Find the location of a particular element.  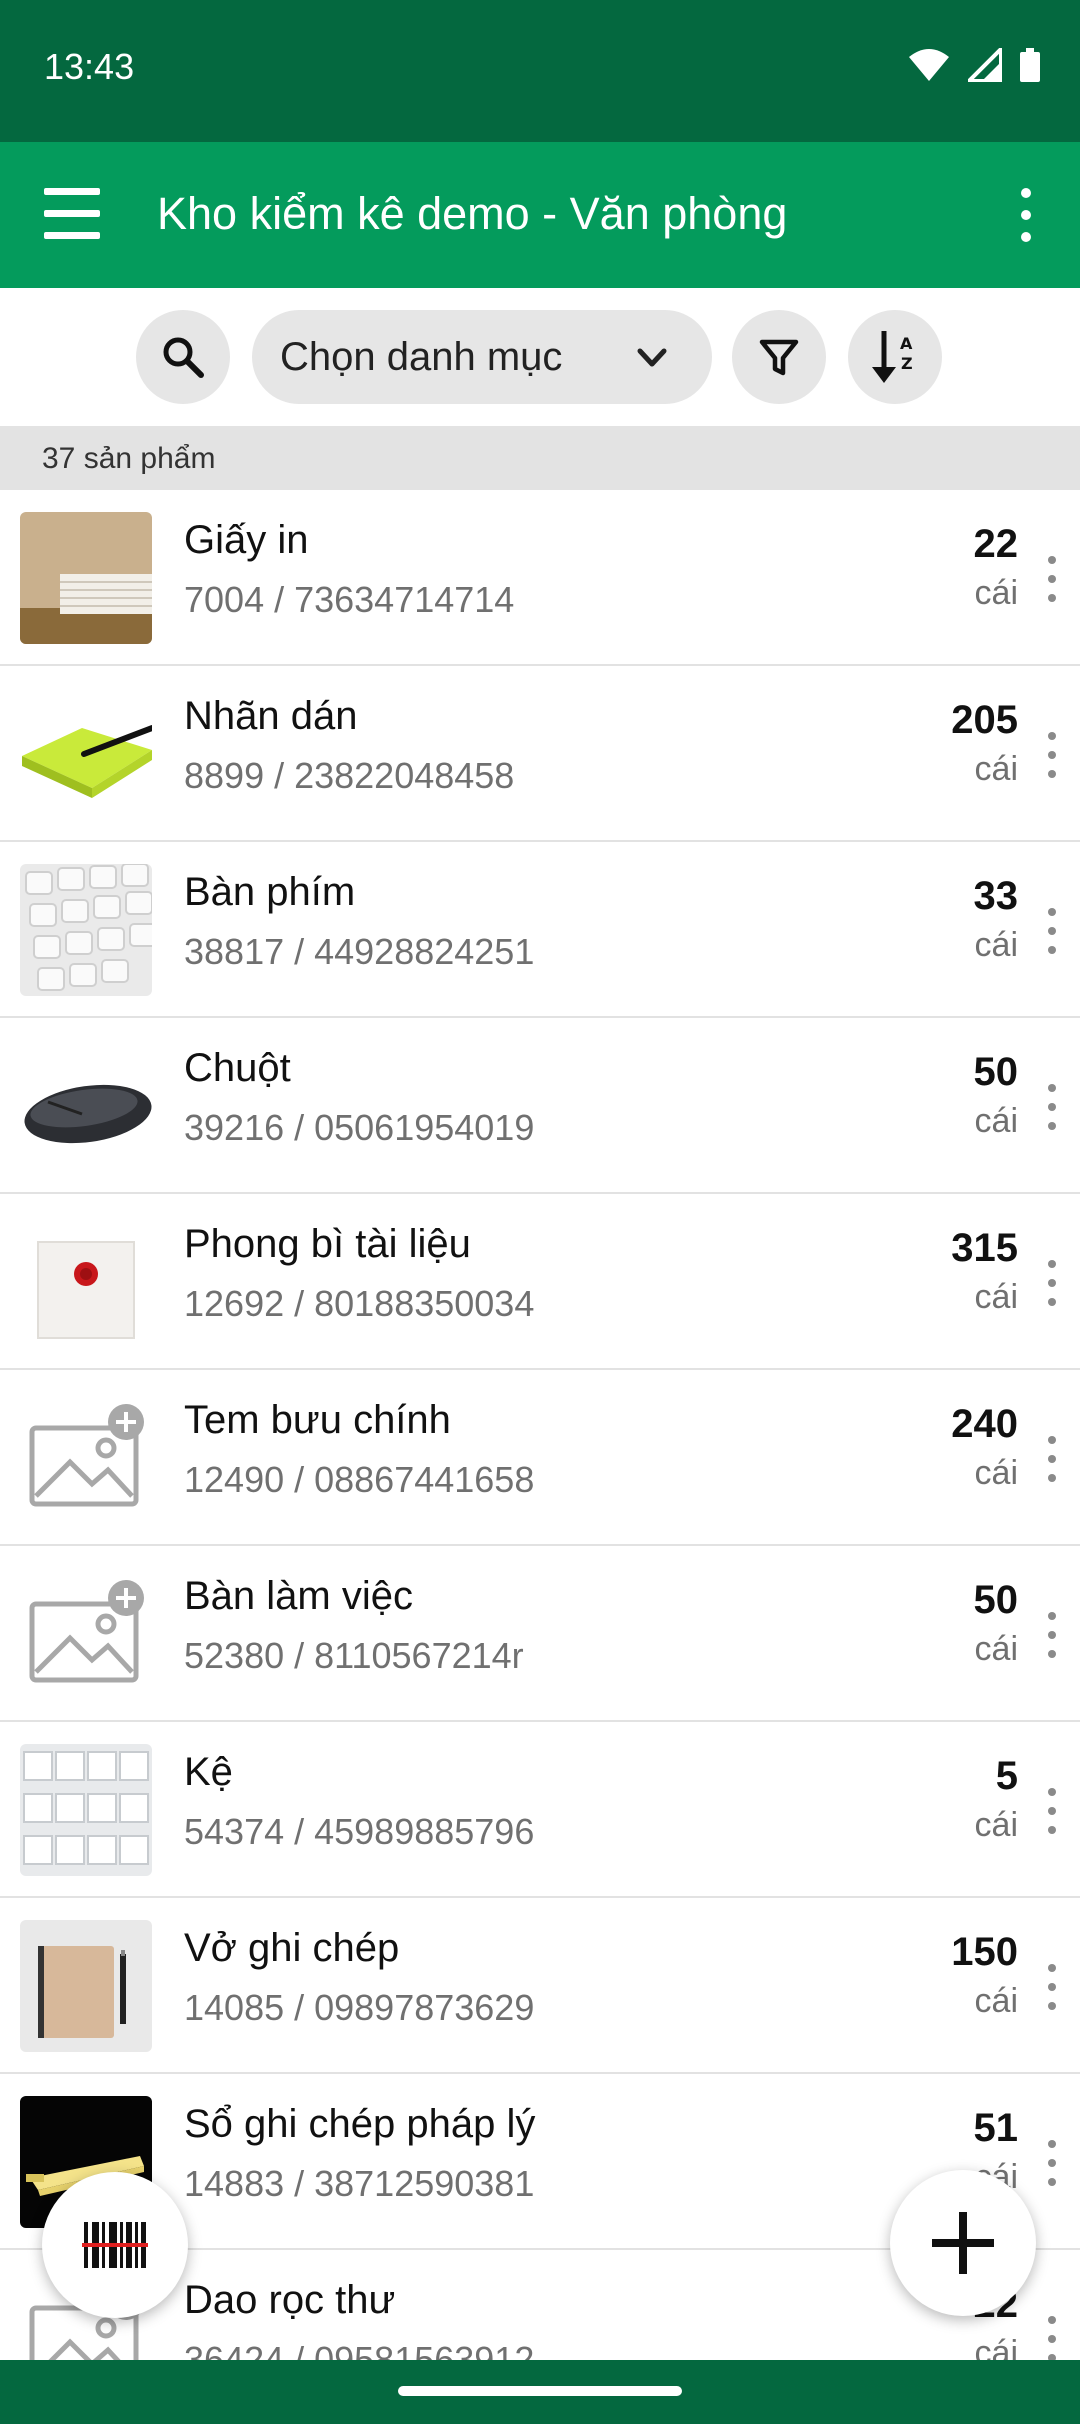

menu-button is located at coordinates (73, 214).